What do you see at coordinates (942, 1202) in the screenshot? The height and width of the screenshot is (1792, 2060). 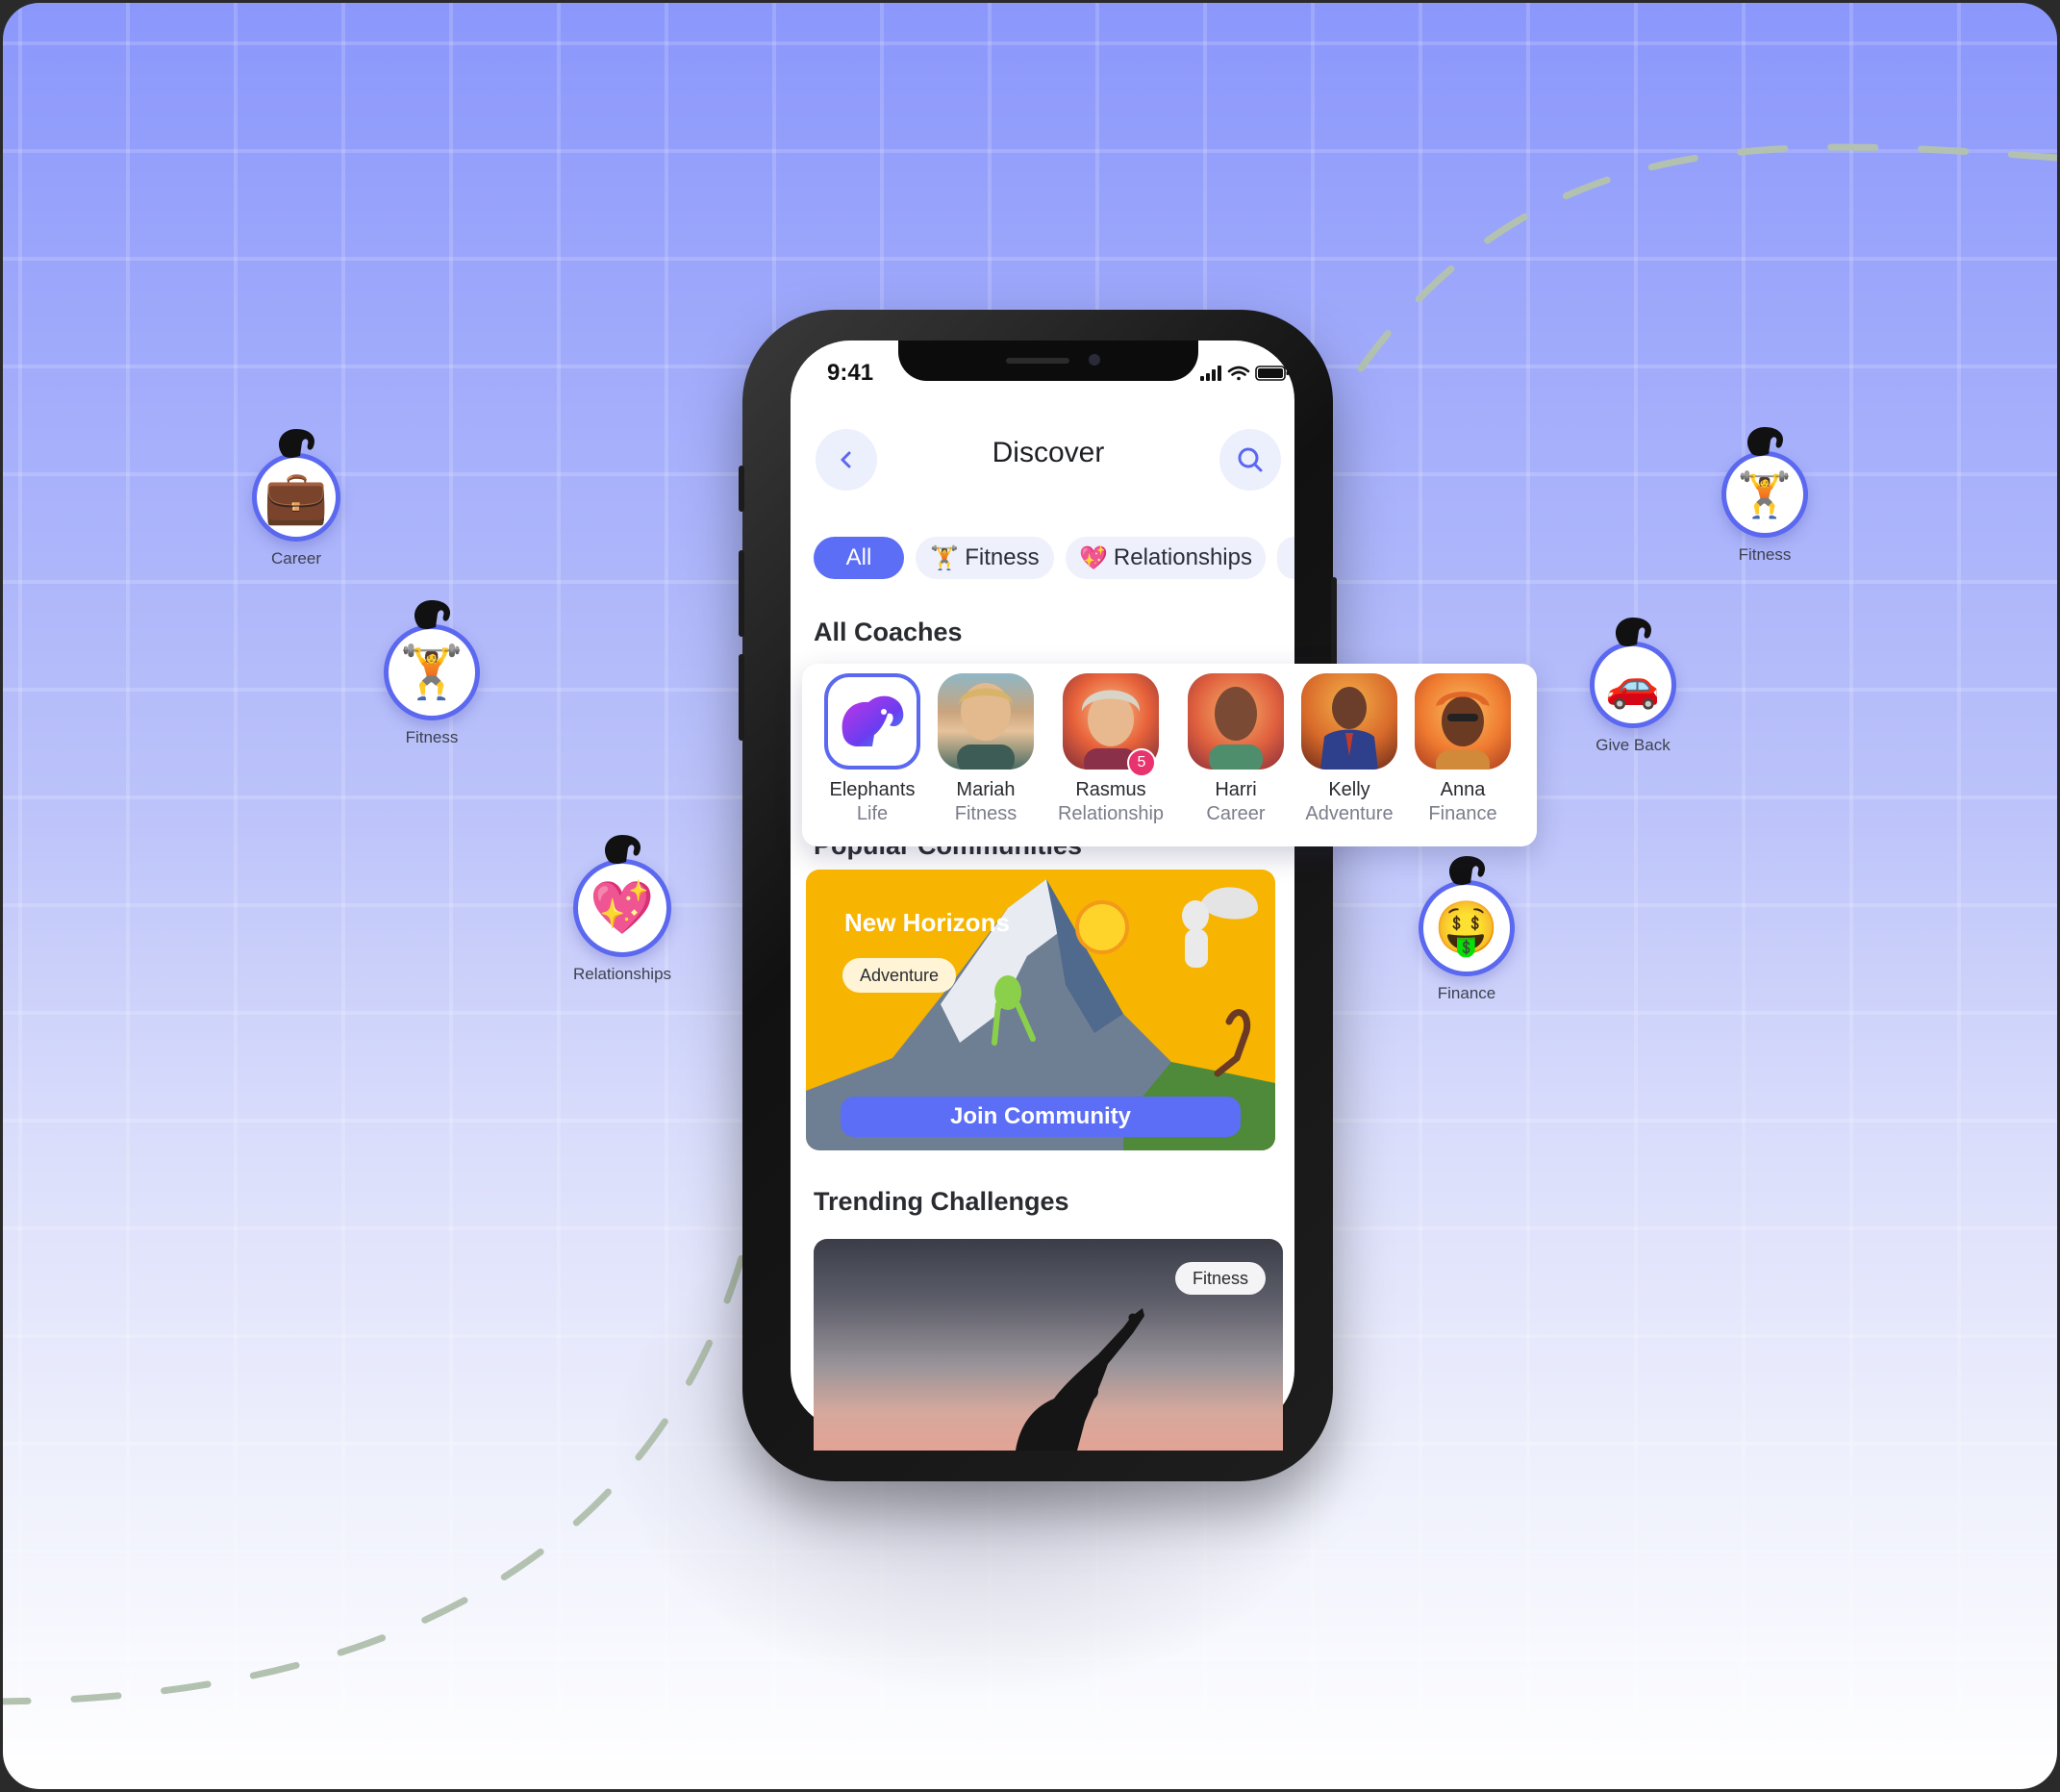 I see `section-title-challenges: Trending Challenges` at bounding box center [942, 1202].